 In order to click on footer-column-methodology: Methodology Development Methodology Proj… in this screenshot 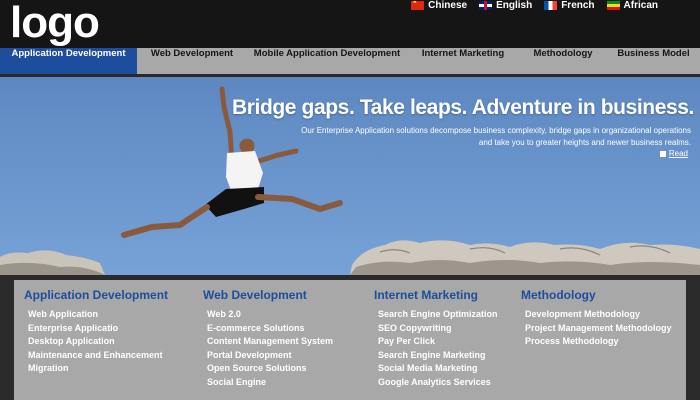, I will do `click(596, 318)`.